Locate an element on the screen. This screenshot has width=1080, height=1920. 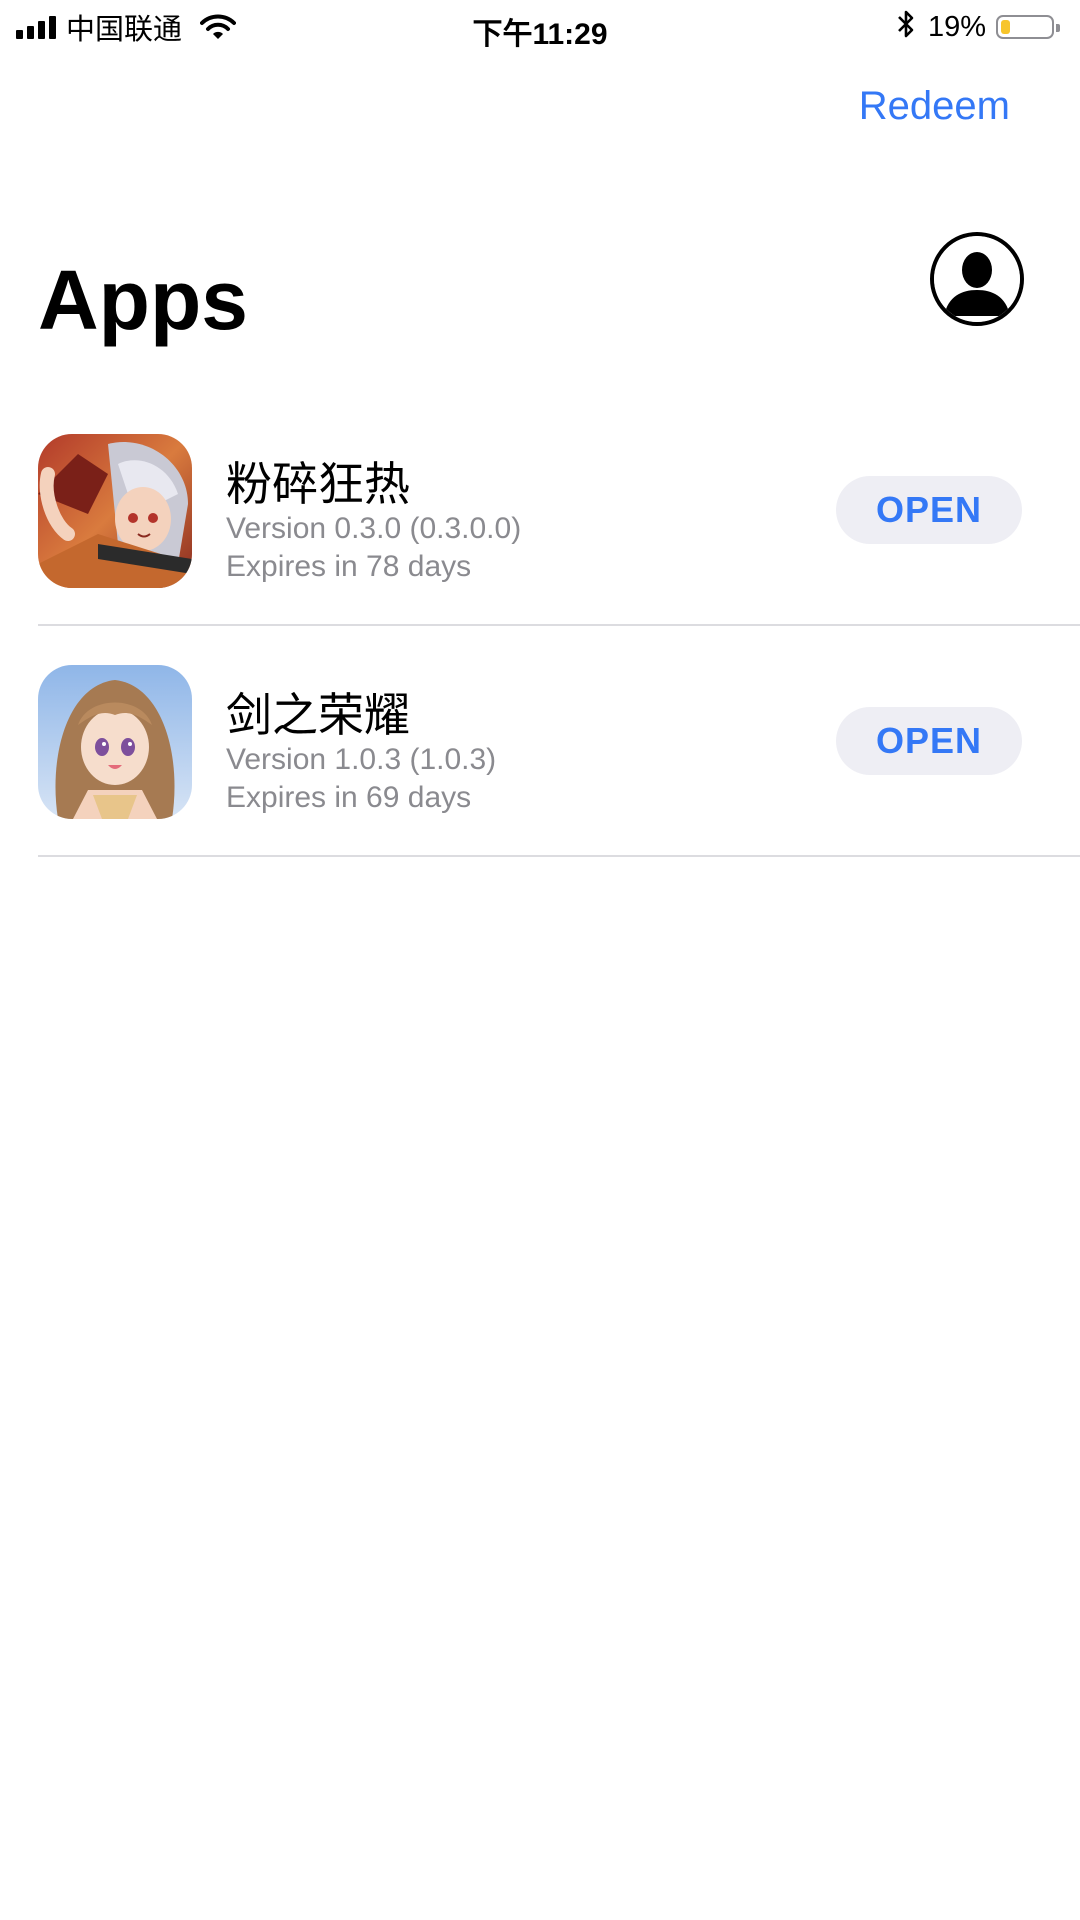
battery-tip is located at coordinates (1058, 28).